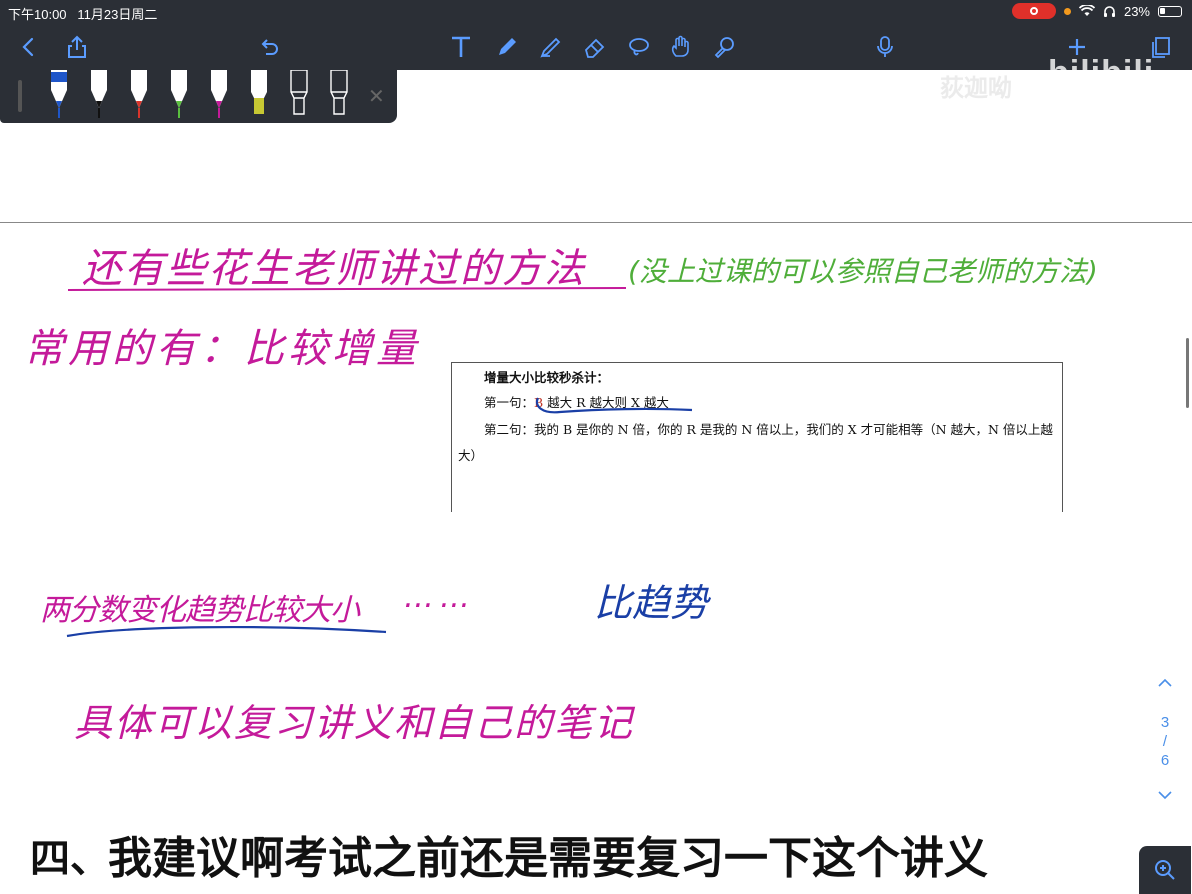  What do you see at coordinates (179, 94) in the screenshot?
I see `pen-green` at bounding box center [179, 94].